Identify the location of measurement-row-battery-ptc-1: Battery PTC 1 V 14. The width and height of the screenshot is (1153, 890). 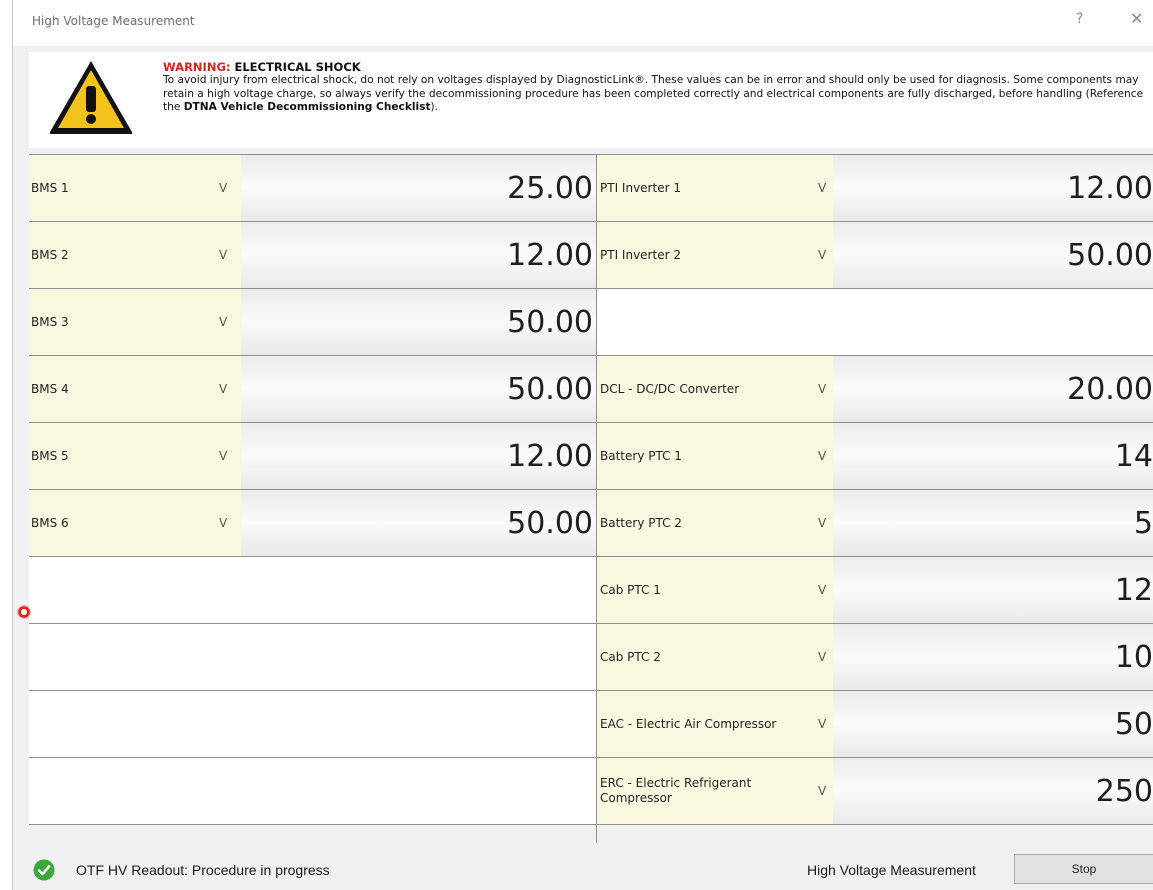
(875, 456).